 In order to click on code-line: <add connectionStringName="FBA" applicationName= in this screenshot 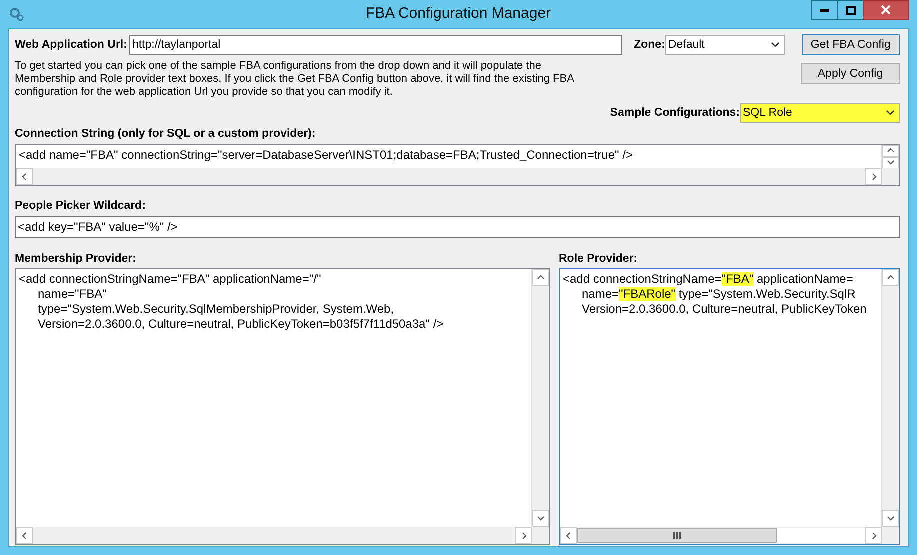, I will do `click(708, 279)`.